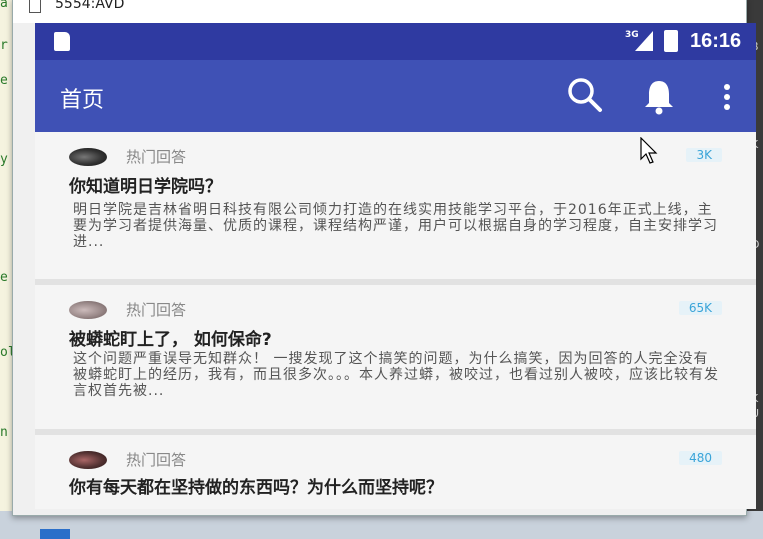 The image size is (763, 539). I want to click on taskbar-item, so click(55, 534).